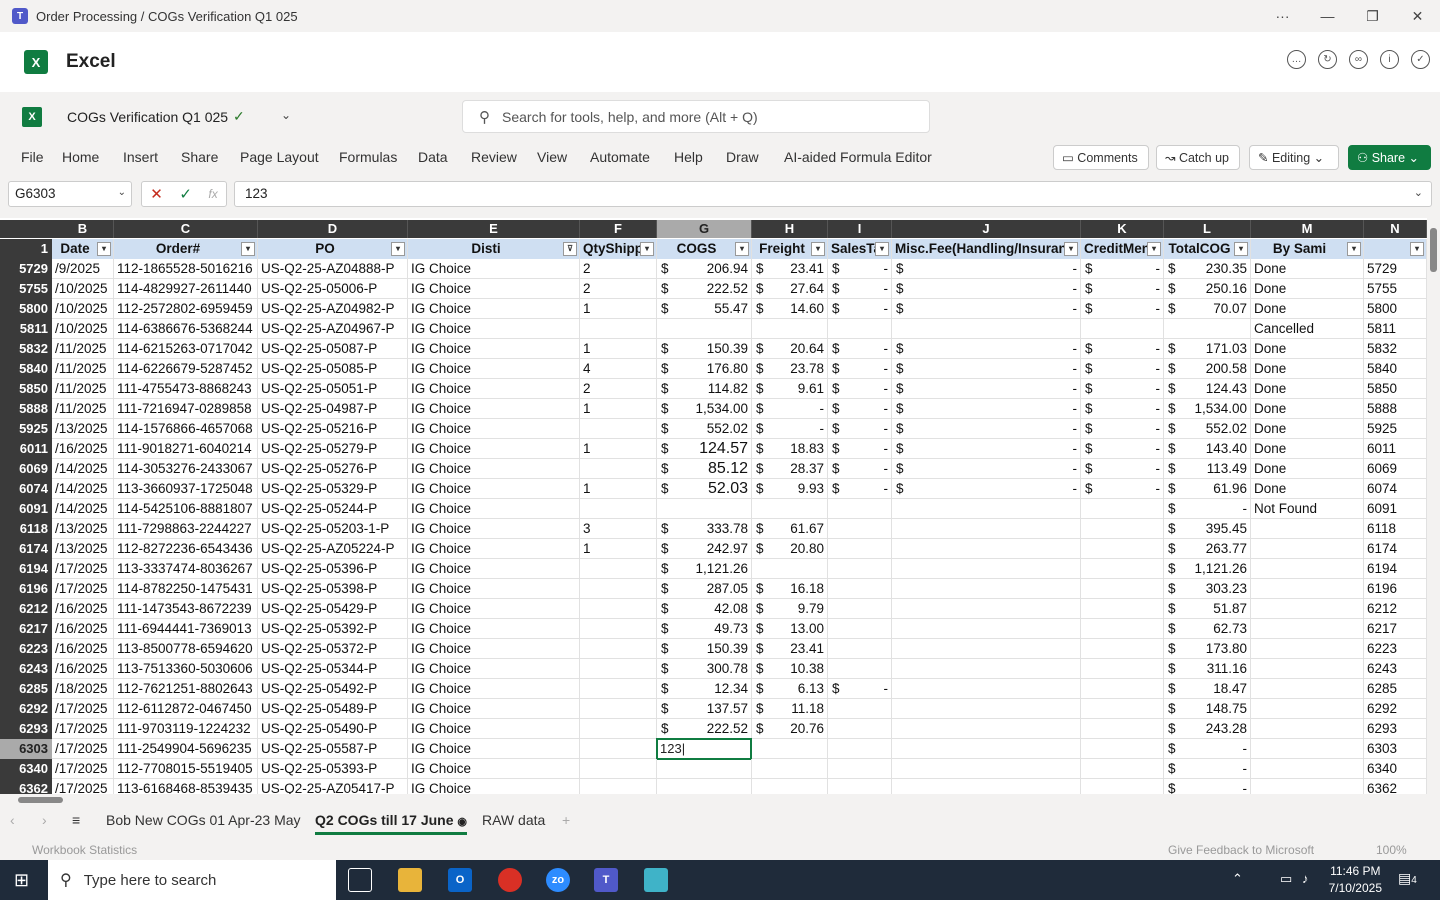 This screenshot has width=1440, height=900. I want to click on cell-b: /13/2025, so click(83, 429).